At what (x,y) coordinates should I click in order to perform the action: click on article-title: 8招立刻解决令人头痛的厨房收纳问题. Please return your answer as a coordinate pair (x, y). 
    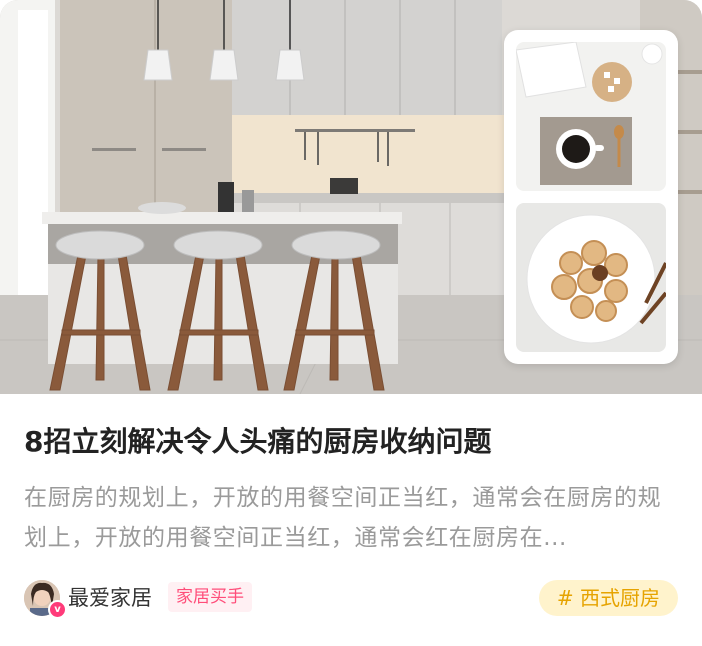
    Looking at the image, I should click on (354, 442).